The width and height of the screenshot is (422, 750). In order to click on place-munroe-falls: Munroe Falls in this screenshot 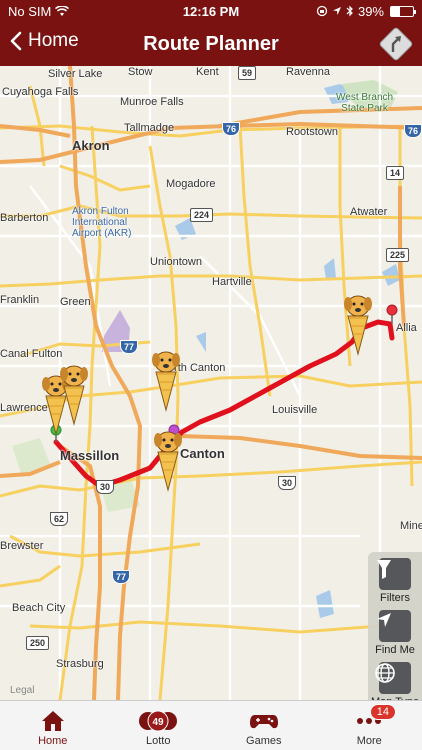, I will do `click(152, 102)`.